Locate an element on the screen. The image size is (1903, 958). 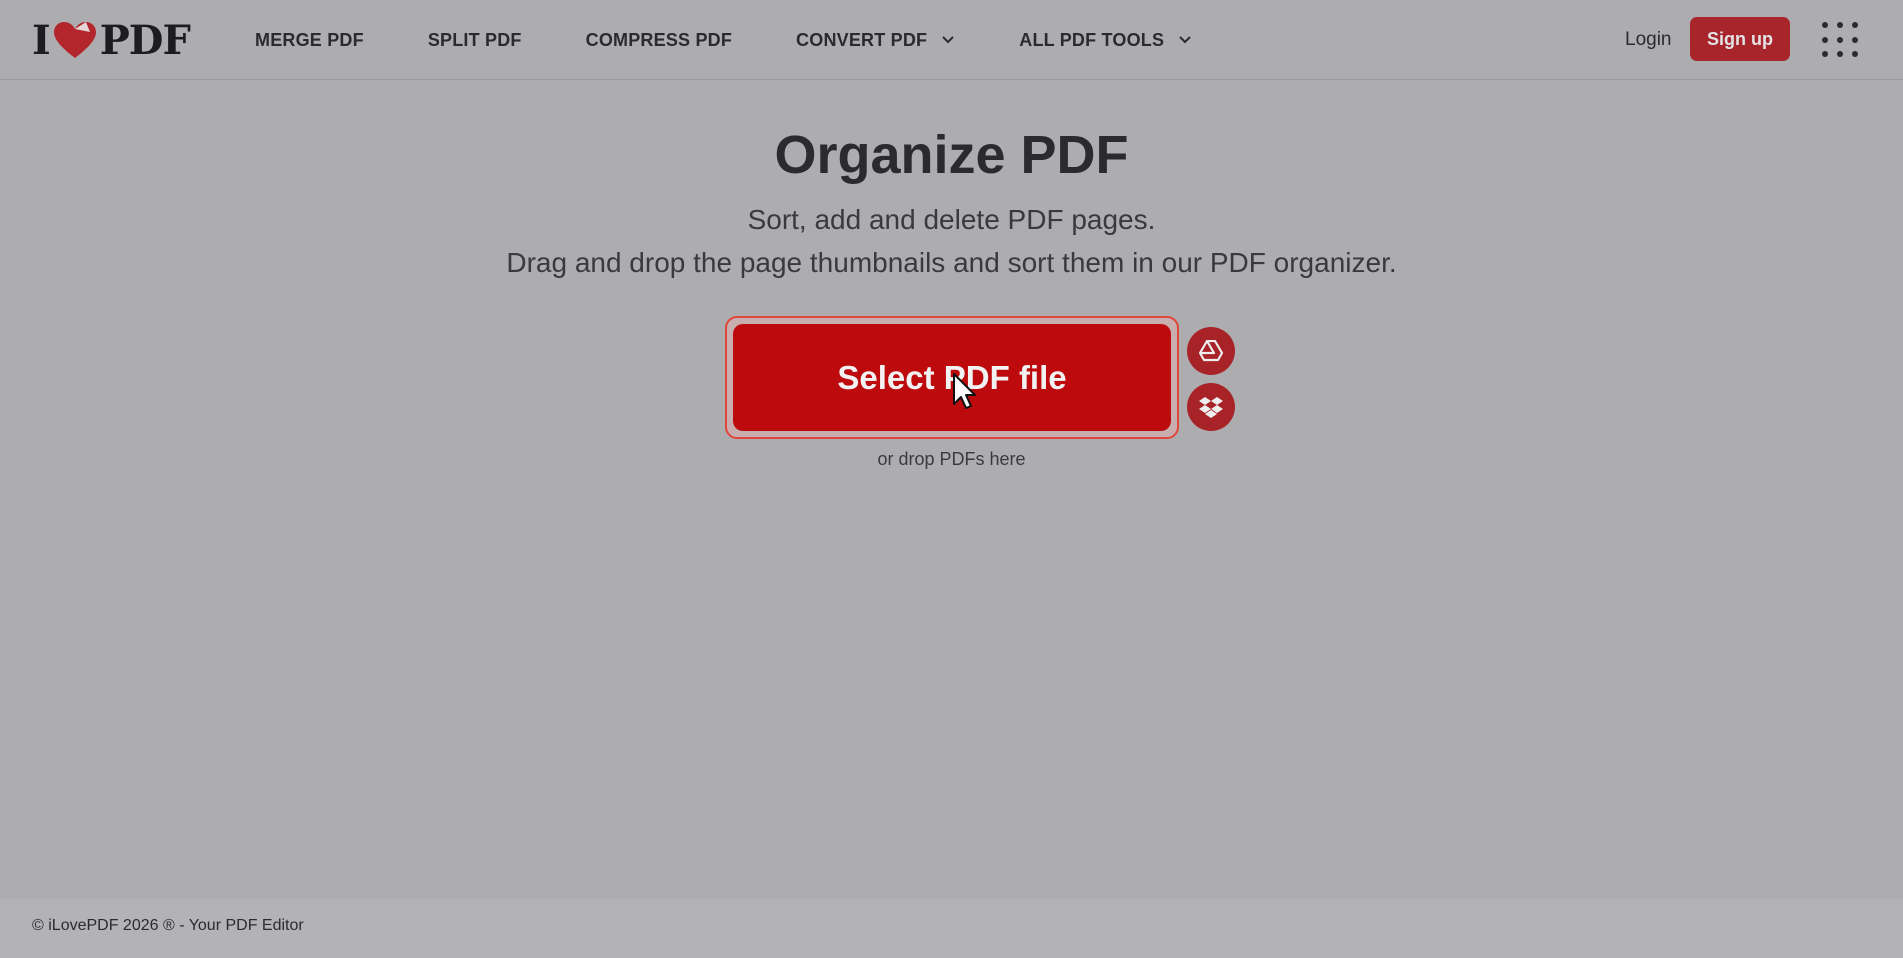
nav-compress-pdf: COMPRESS PDF is located at coordinates (659, 40).